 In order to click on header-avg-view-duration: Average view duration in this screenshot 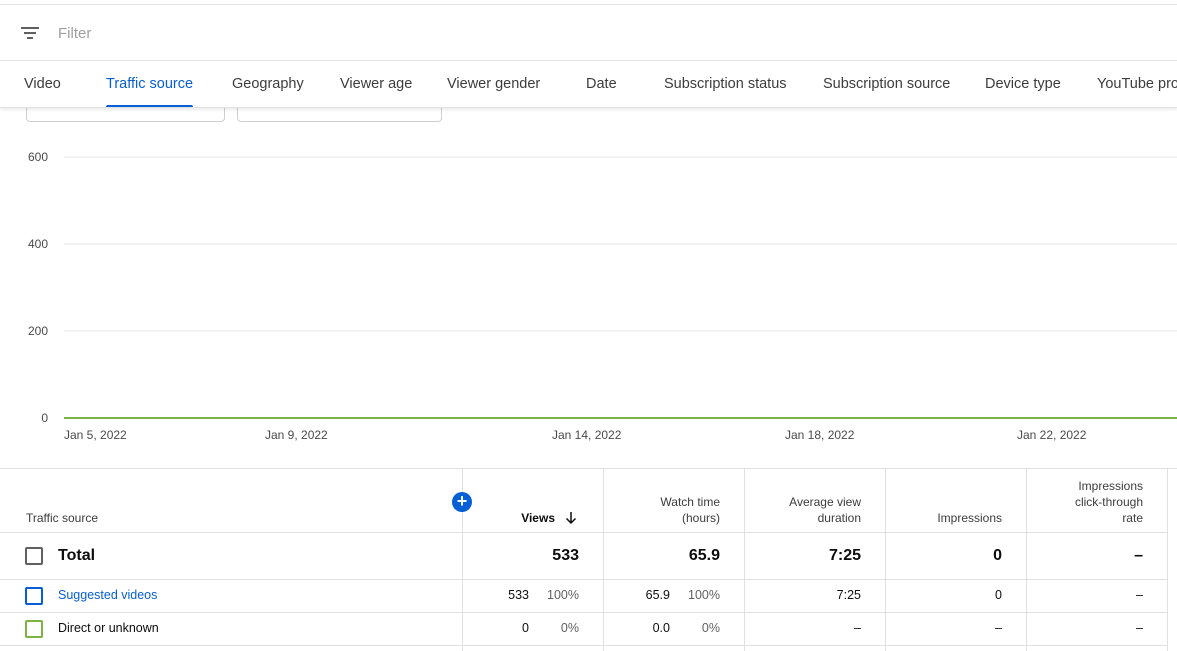, I will do `click(806, 510)`.